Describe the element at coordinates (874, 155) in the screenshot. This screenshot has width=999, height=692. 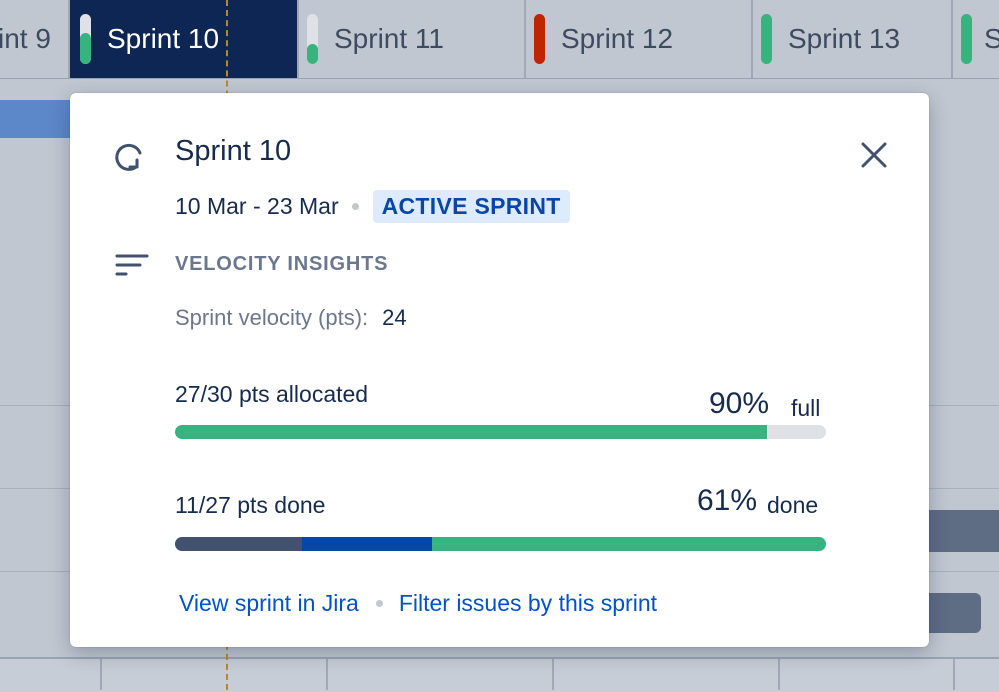
I see `close-icon` at that location.